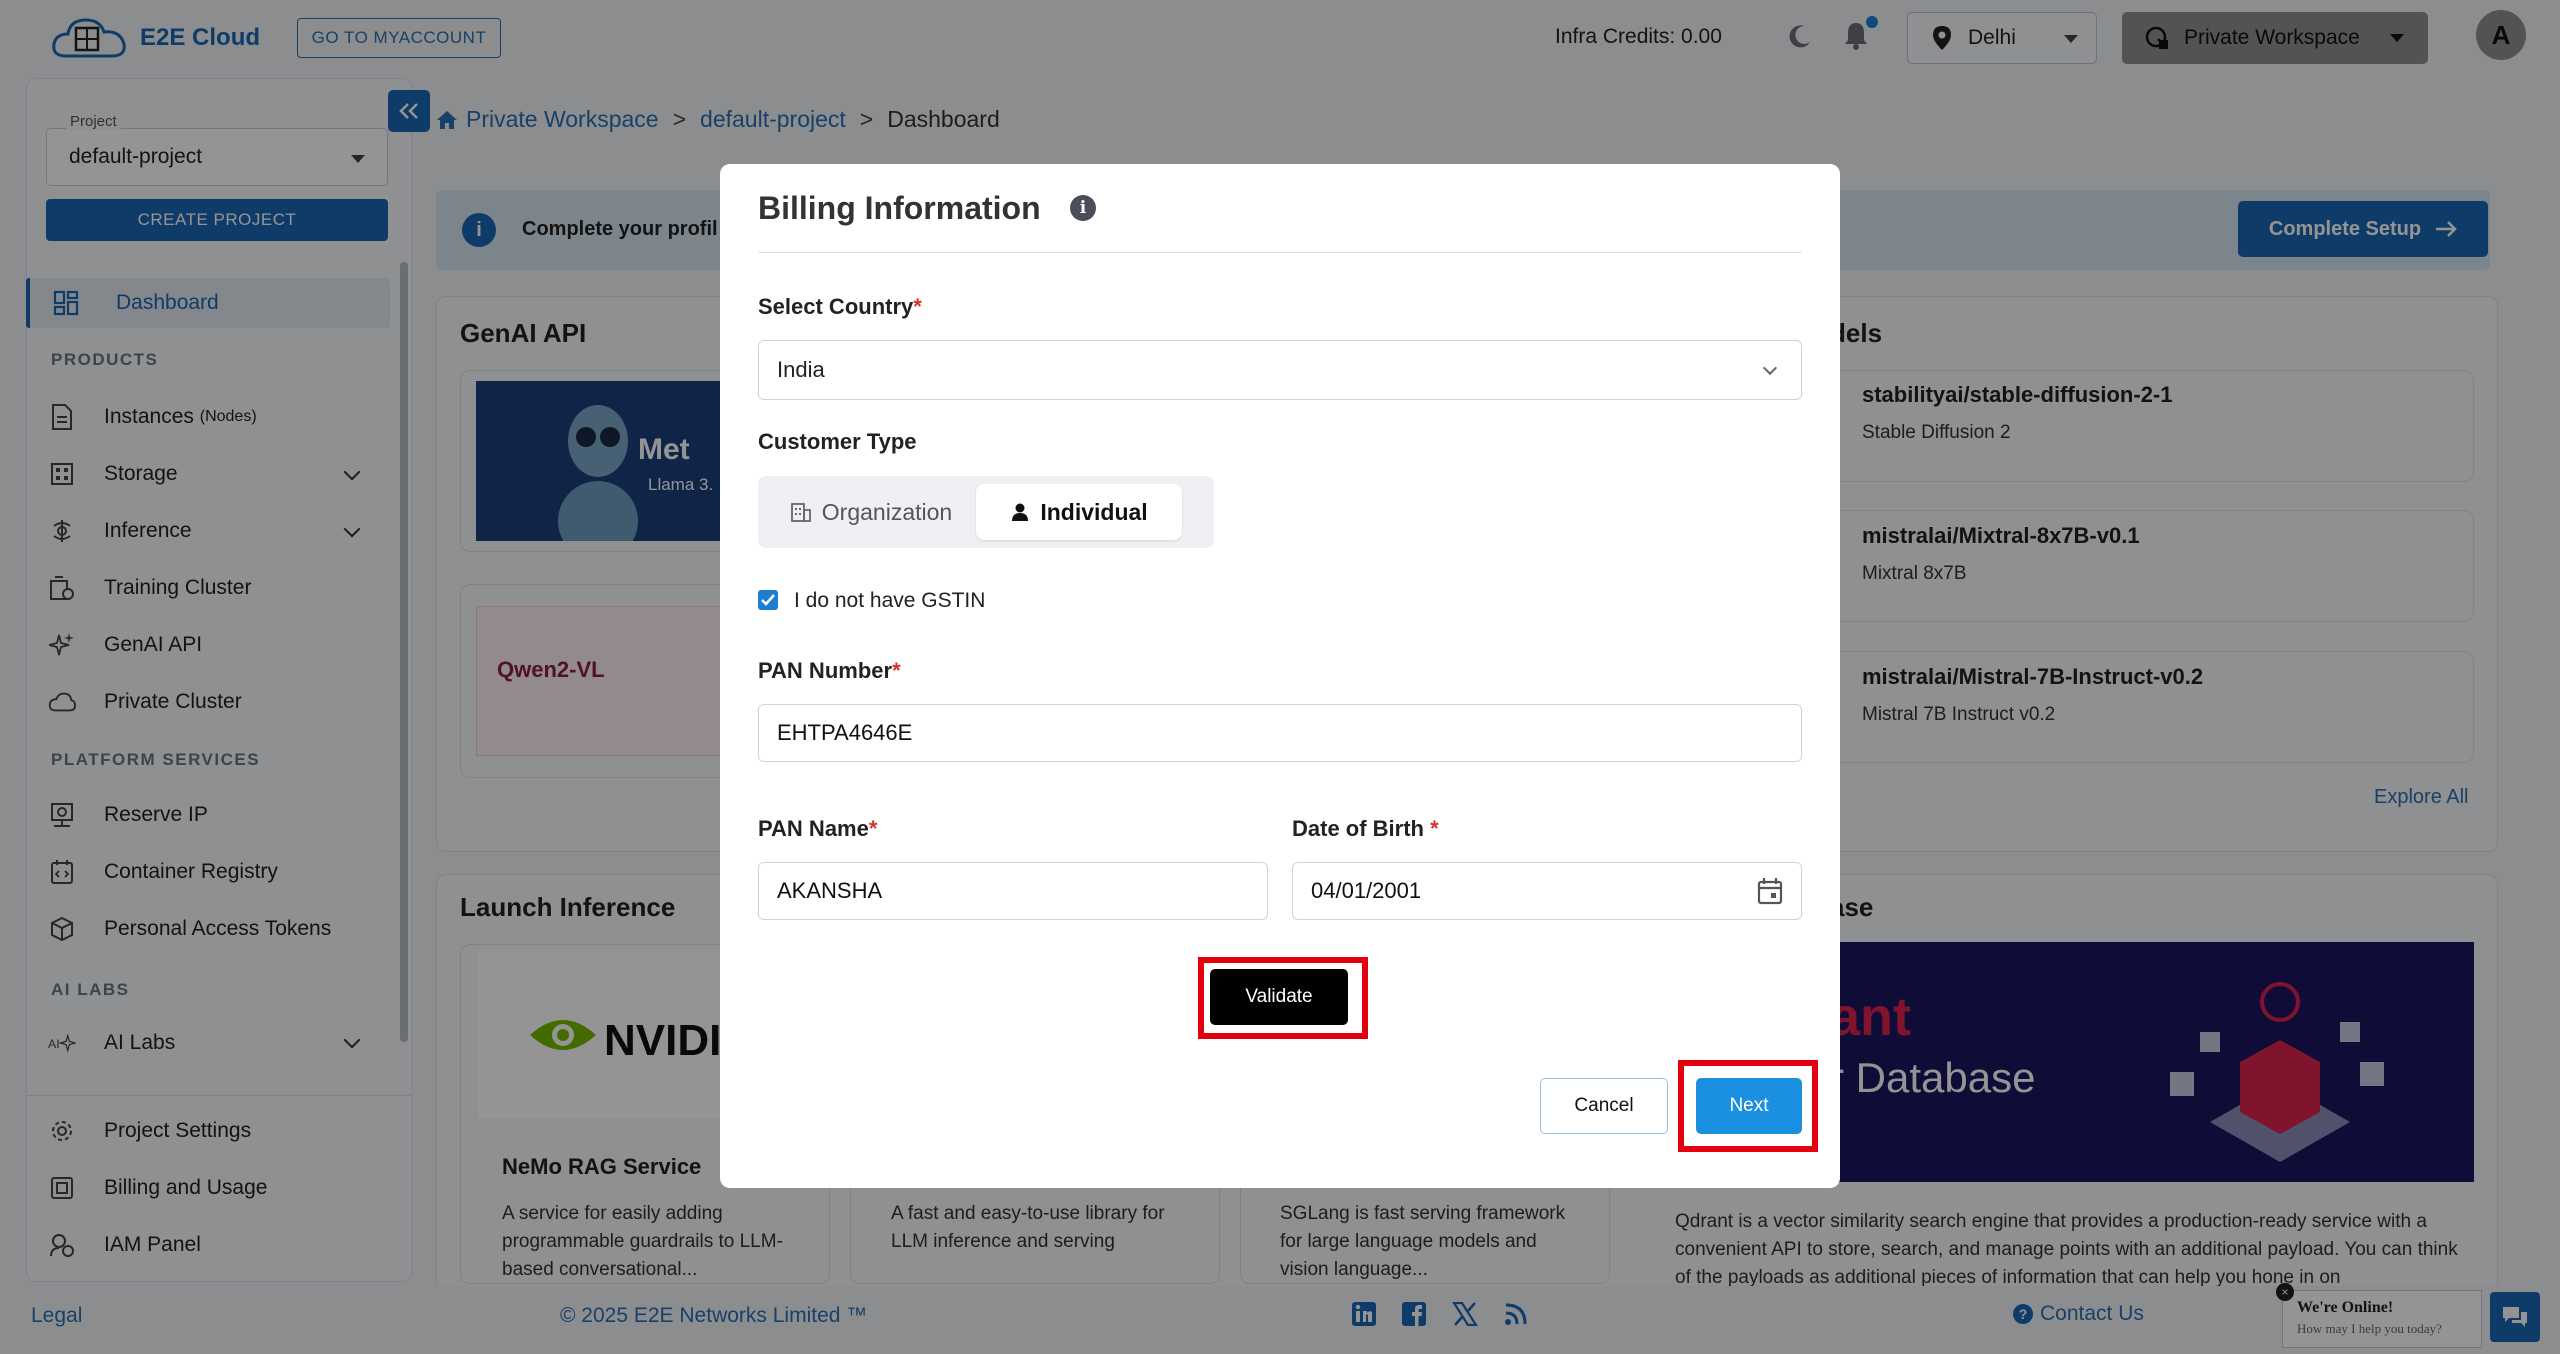  I want to click on customer-type-label: Customer Type, so click(837, 441).